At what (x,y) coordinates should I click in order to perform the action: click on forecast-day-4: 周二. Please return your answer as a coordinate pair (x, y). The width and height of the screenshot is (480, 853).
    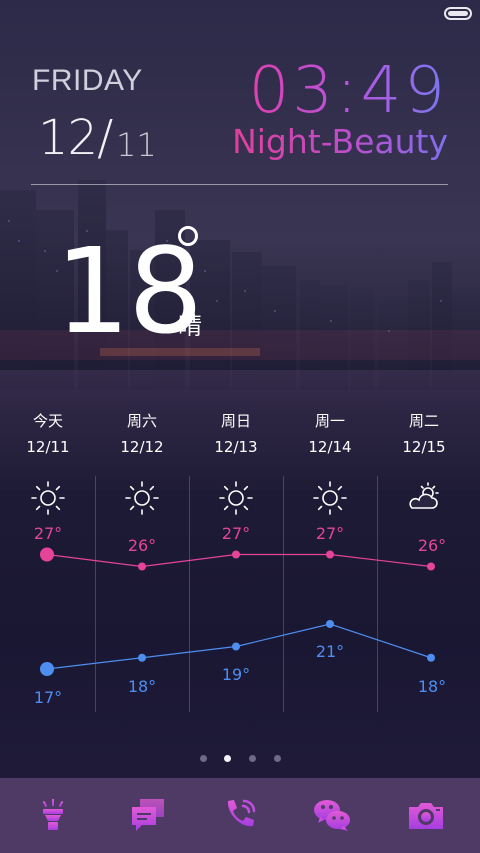
    Looking at the image, I should click on (423, 421).